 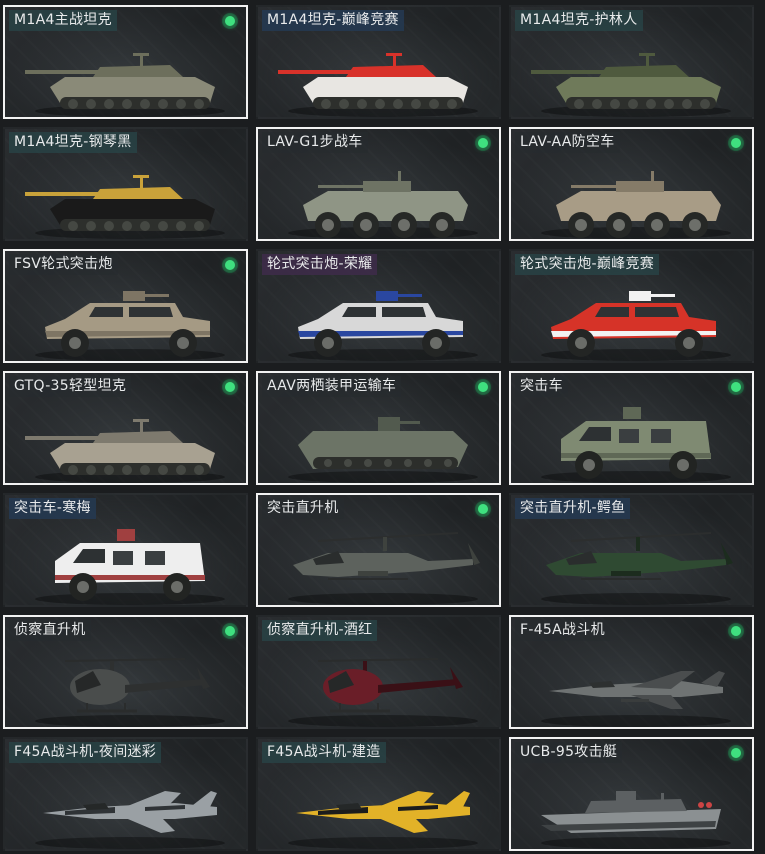 I want to click on vehicle-card: F45A战斗机-建造, so click(x=378, y=794).